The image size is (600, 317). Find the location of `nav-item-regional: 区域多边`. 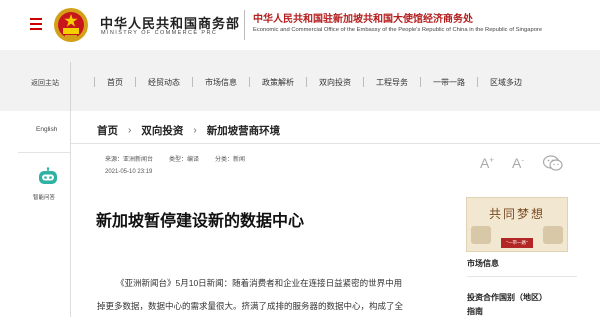

nav-item-regional: 区域多边 is located at coordinates (493, 82).